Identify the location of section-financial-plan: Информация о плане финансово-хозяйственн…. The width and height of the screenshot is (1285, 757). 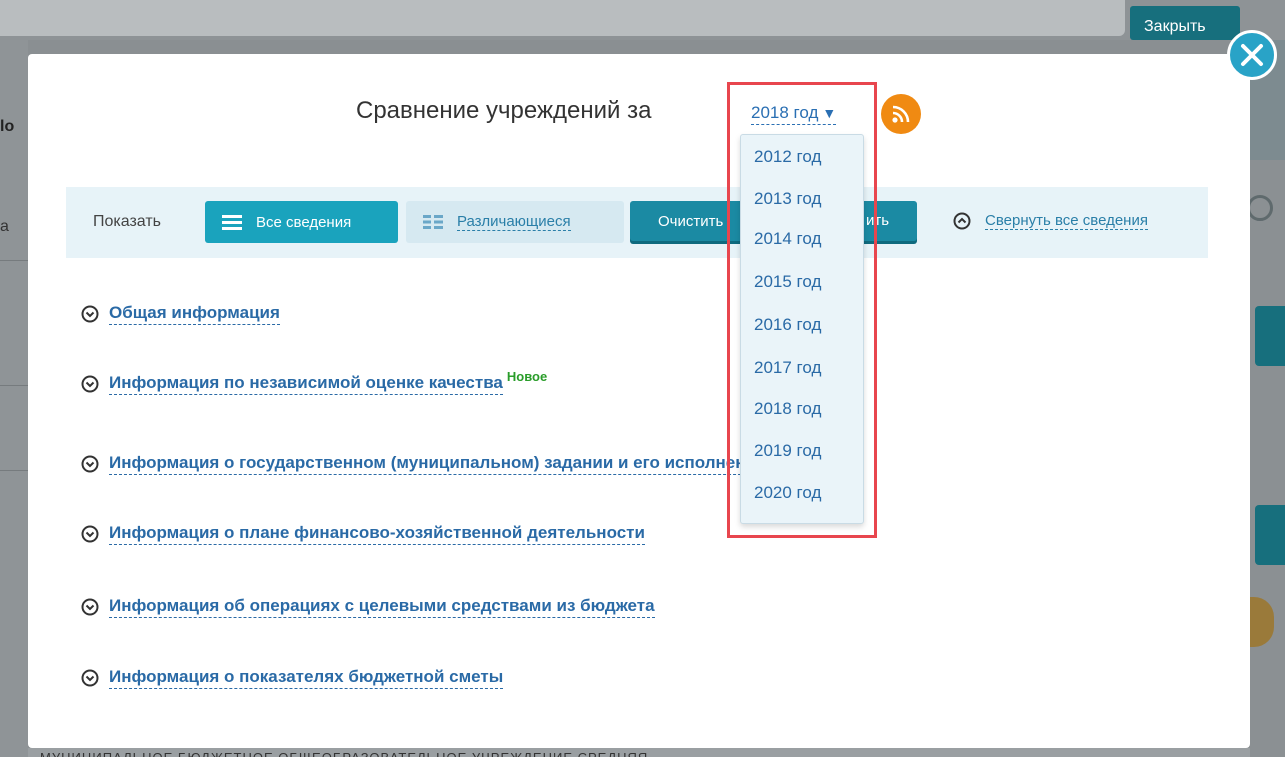
(363, 534).